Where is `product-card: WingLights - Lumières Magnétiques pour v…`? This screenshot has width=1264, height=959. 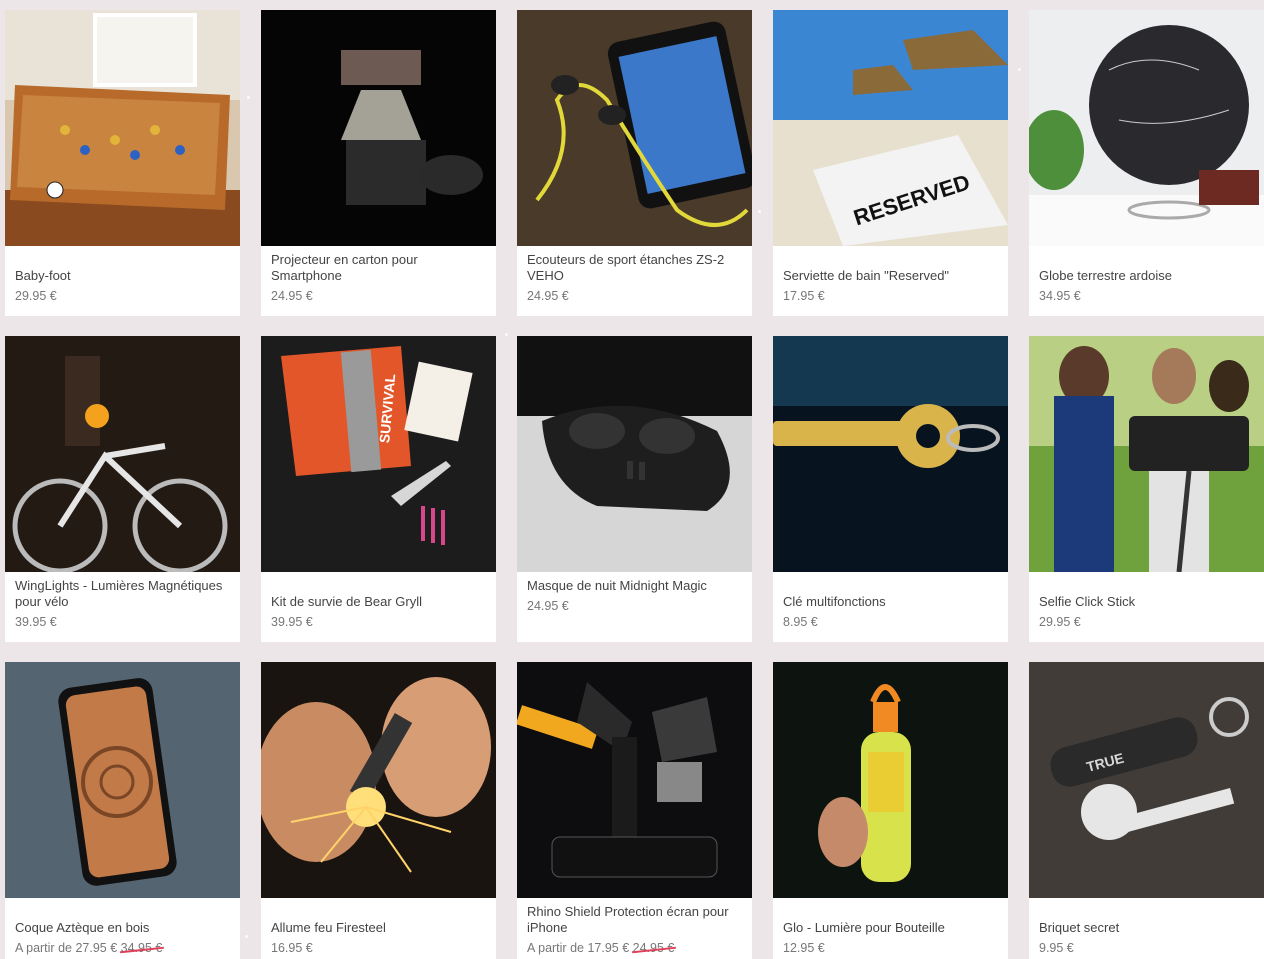
product-card: WingLights - Lumières Magnétiques pour v… is located at coordinates (122, 489).